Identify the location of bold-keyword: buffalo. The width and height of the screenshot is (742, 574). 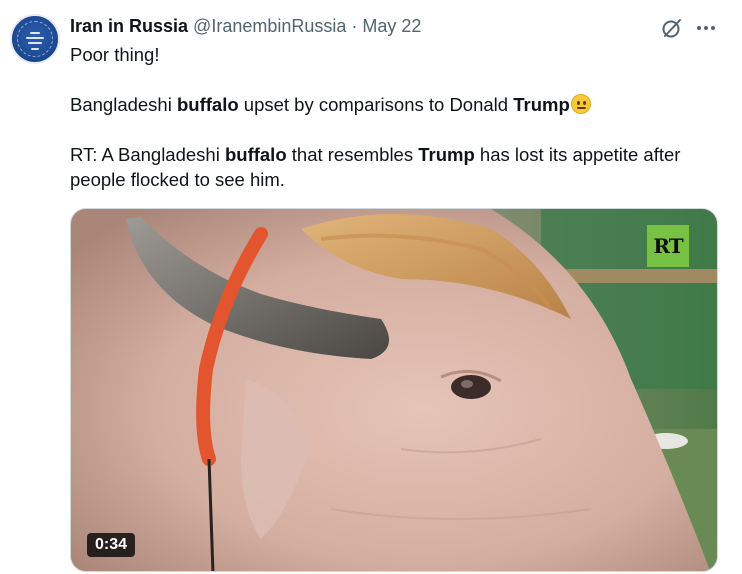
(255, 154).